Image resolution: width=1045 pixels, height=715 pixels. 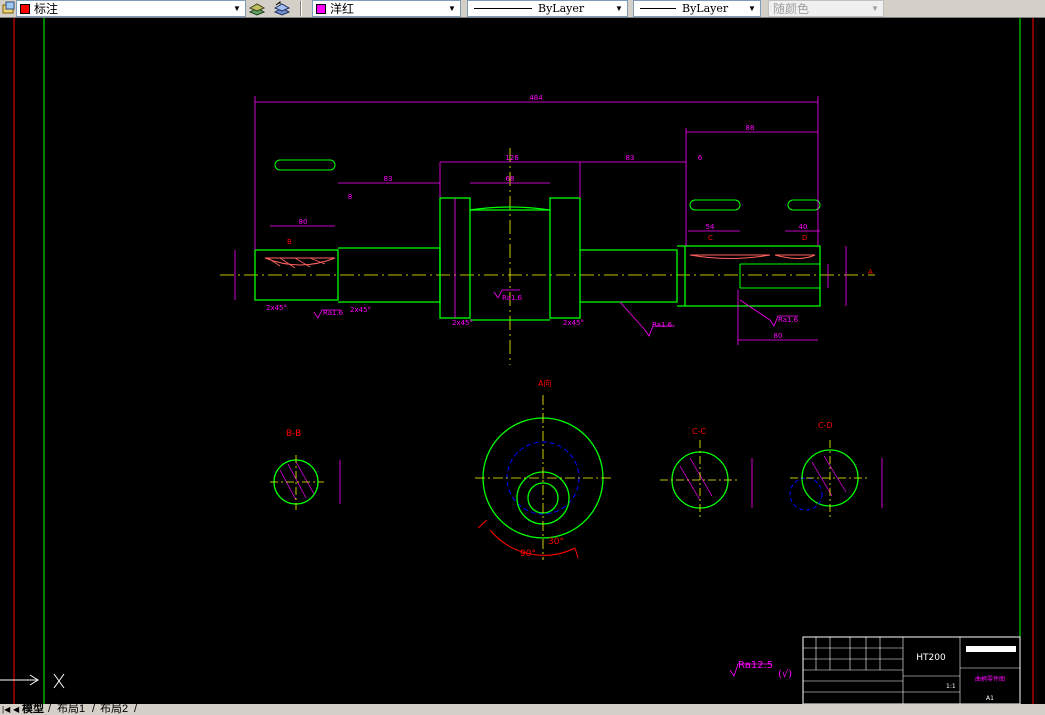 What do you see at coordinates (791, 9) in the screenshot?
I see `plotstyle-name: 随颜色` at bounding box center [791, 9].